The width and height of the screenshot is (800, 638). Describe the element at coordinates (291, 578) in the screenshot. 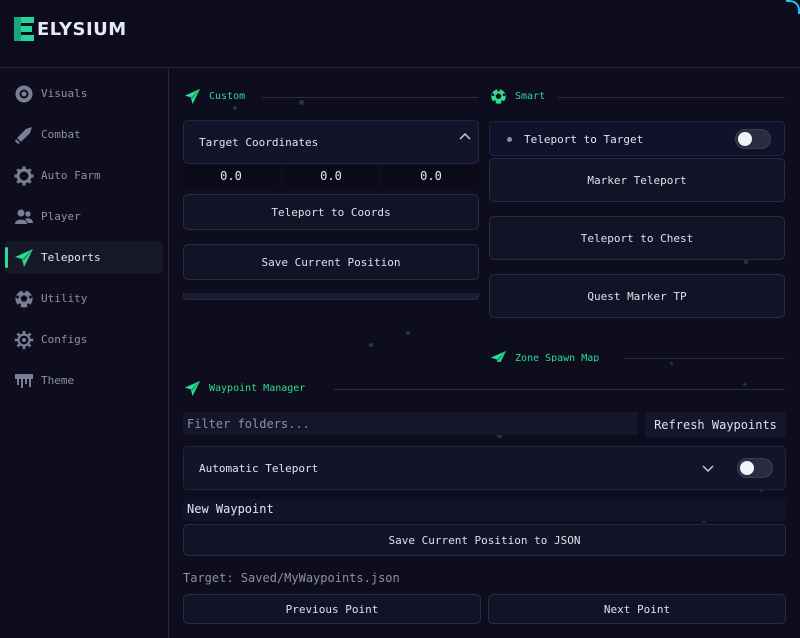

I see `target-file-path-text: Target: Saved/MyWaypoints.json` at that location.